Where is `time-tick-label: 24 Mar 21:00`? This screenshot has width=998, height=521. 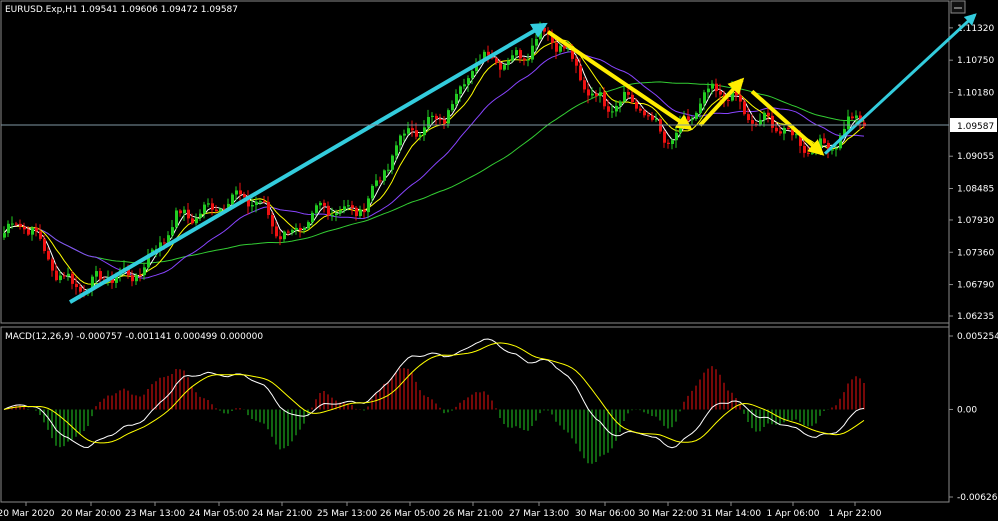
time-tick-label: 24 Mar 21:00 is located at coordinates (282, 514).